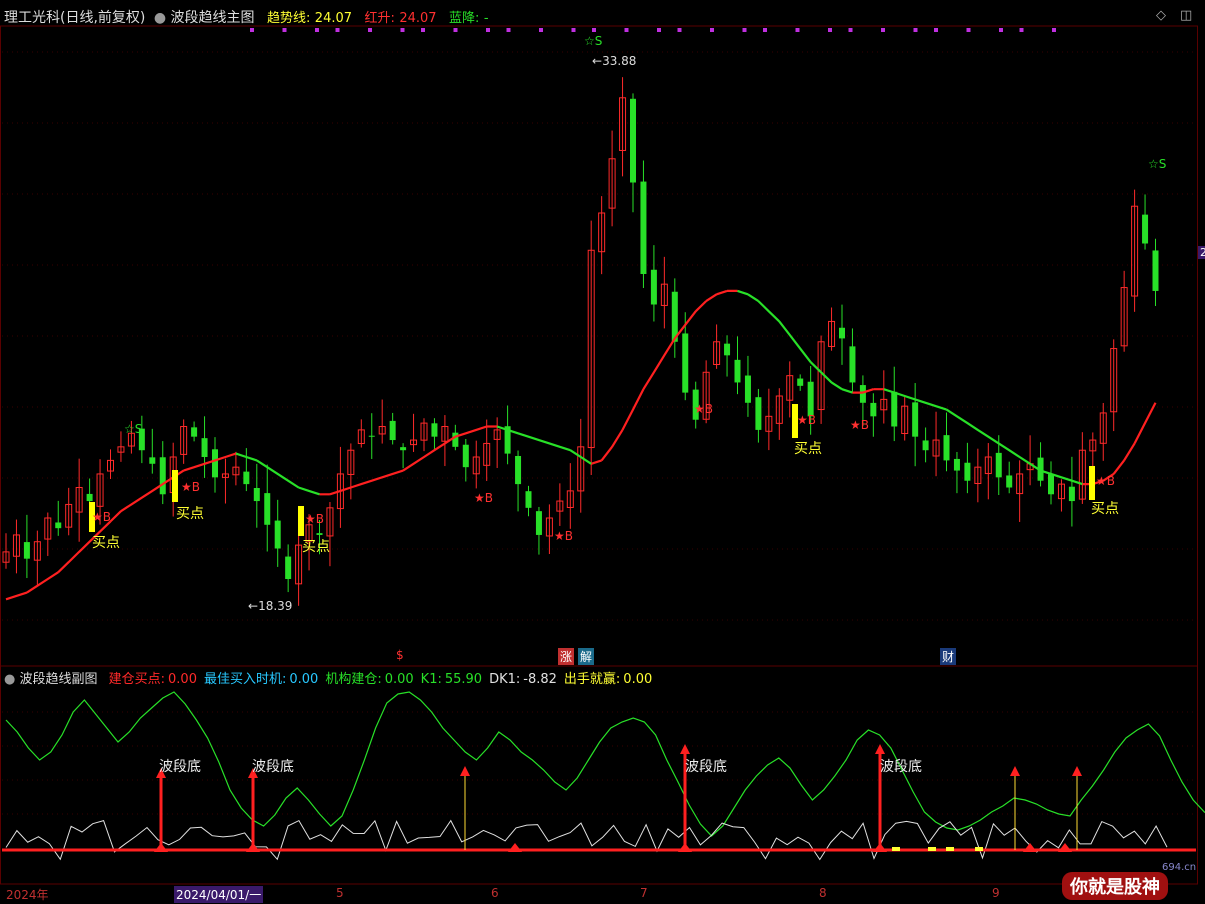 This screenshot has height=904, width=1205. I want to click on x-axis-label: 5, so click(340, 893).